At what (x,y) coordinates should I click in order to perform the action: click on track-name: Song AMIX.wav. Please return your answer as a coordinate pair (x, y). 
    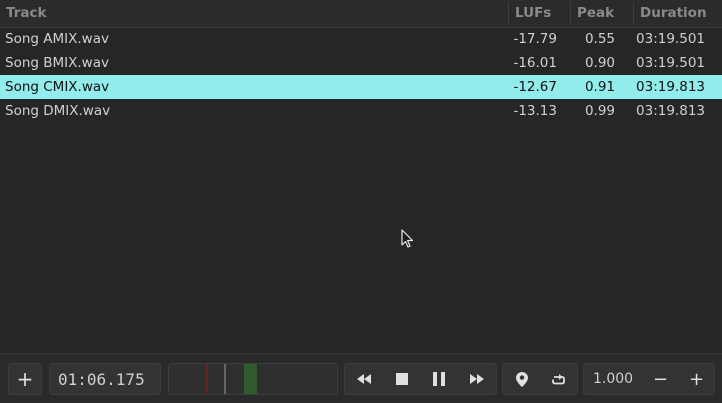
    Looking at the image, I should click on (57, 39).